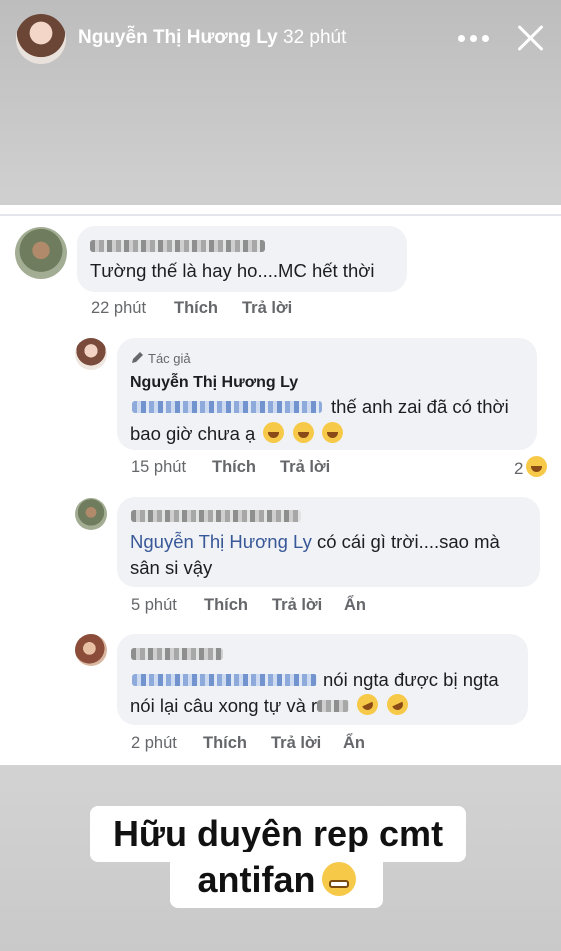 The width and height of the screenshot is (561, 951). What do you see at coordinates (161, 358) in the screenshot?
I see `author-badge: Tác giả` at bounding box center [161, 358].